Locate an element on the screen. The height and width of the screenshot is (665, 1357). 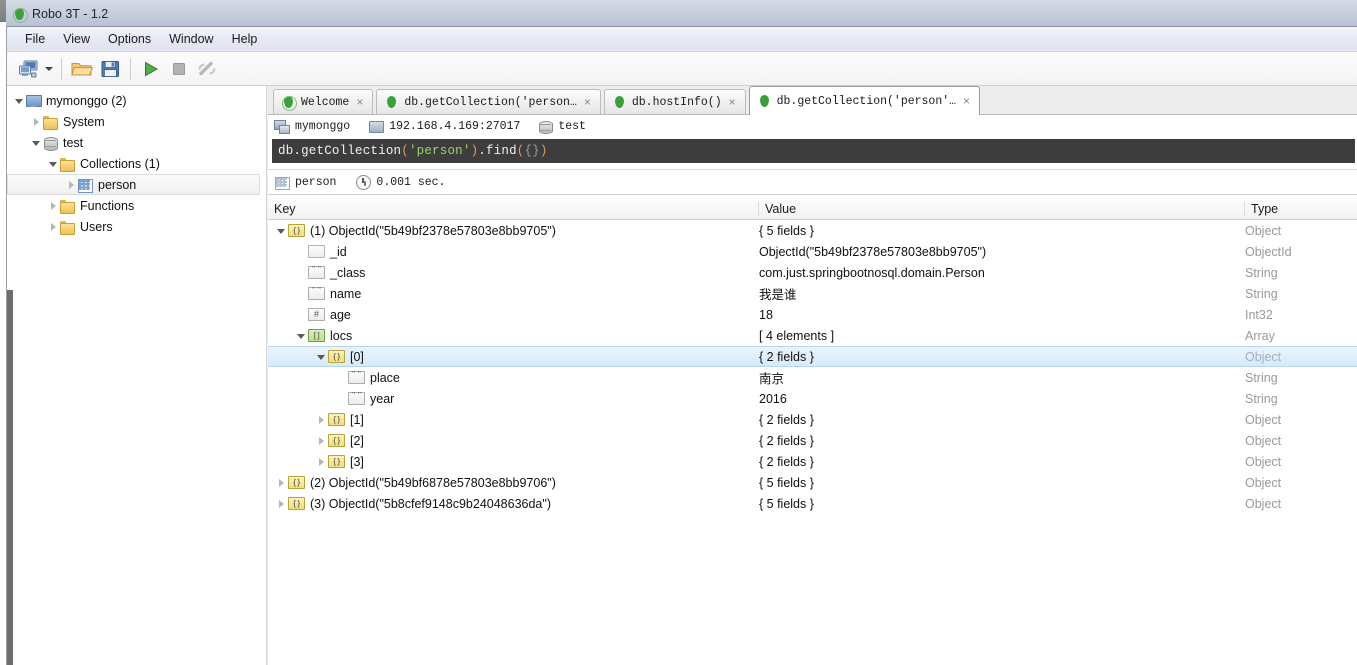
explorer-item-person: person is located at coordinates (133, 184).